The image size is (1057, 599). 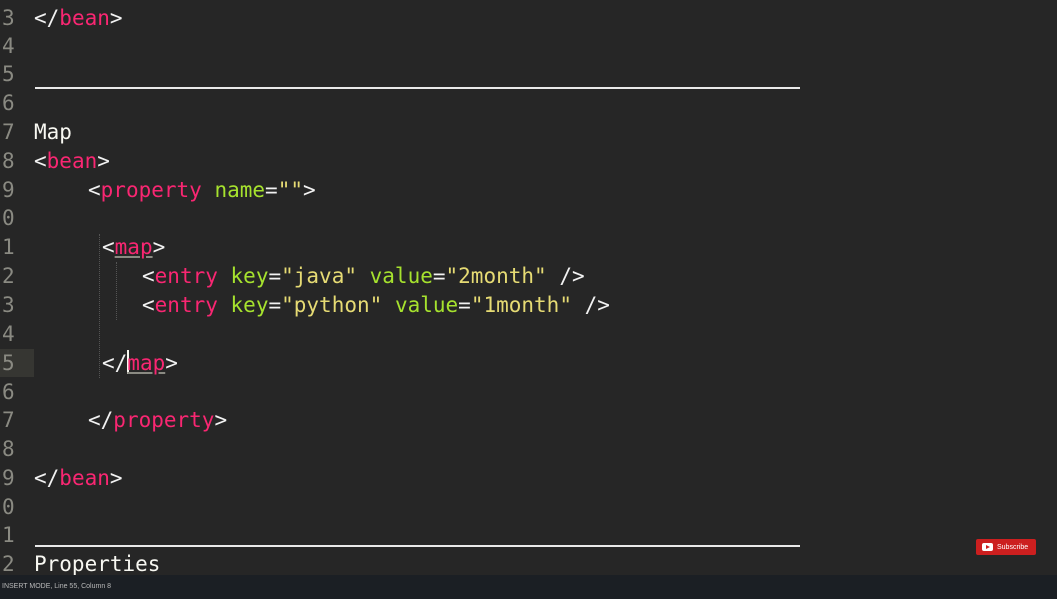 What do you see at coordinates (53, 132) in the screenshot?
I see `section-heading-map: Map` at bounding box center [53, 132].